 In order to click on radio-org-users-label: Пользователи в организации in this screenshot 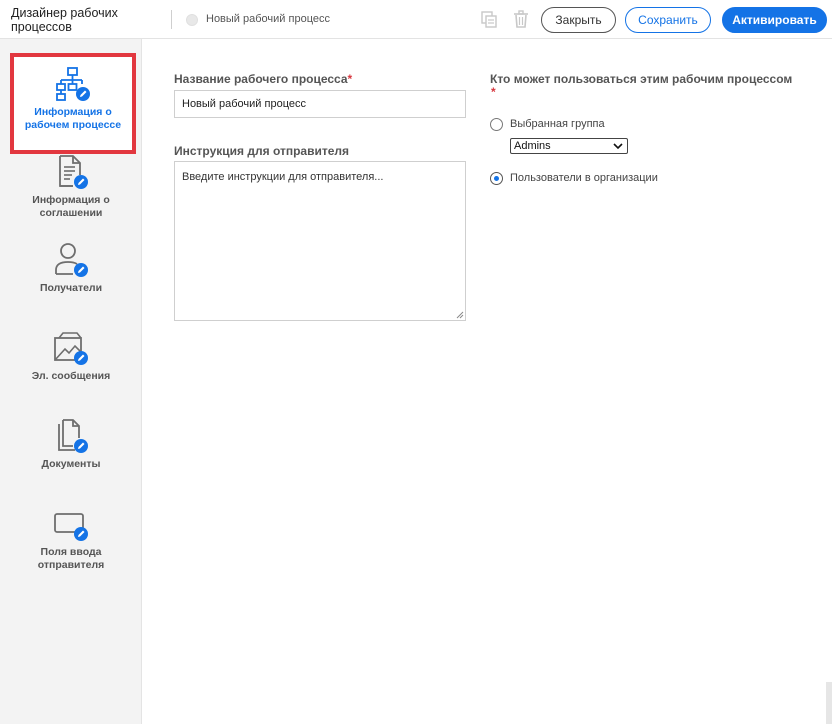, I will do `click(584, 178)`.